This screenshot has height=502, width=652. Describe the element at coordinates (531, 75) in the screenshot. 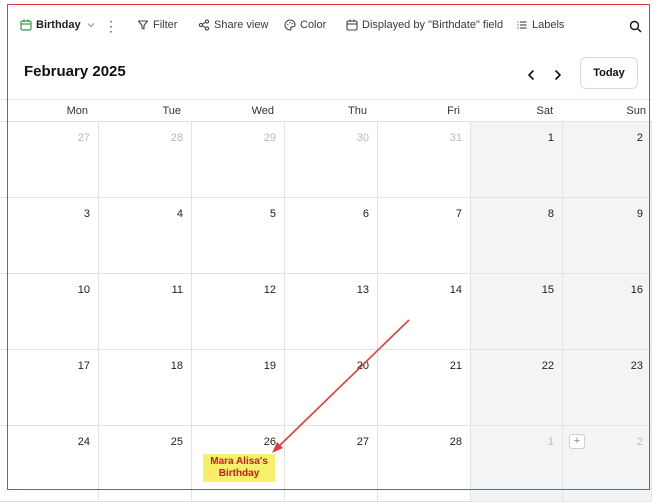

I see `chevron-left-icon` at that location.